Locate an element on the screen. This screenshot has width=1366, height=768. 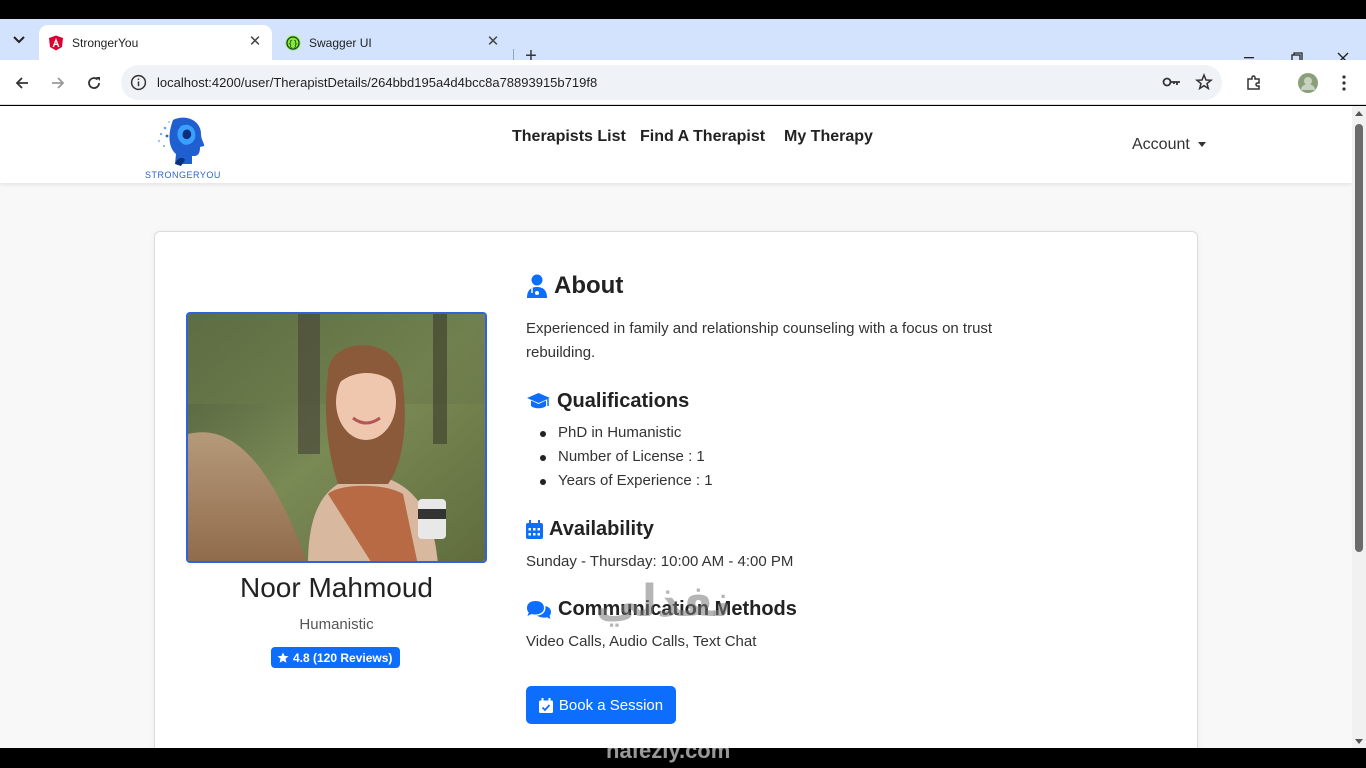
availability-text: Sunday - Thursday: 10:00 AM - 4:00 PM is located at coordinates (660, 561).